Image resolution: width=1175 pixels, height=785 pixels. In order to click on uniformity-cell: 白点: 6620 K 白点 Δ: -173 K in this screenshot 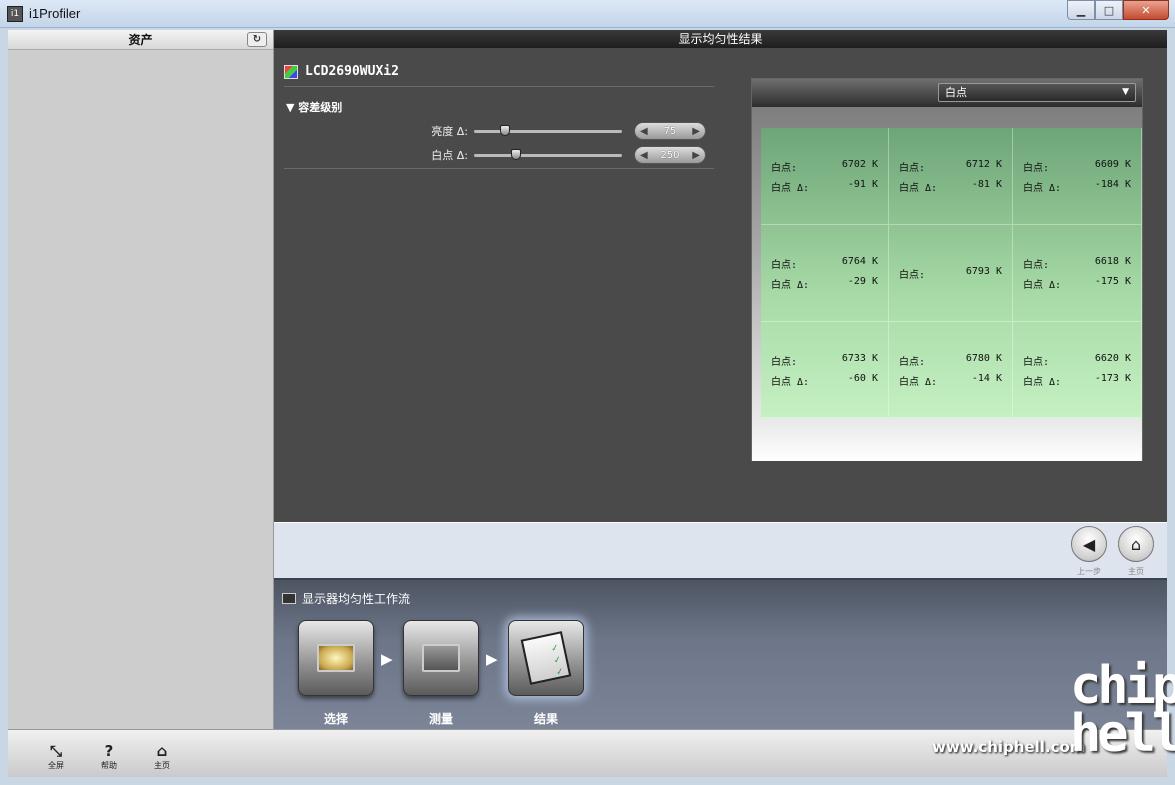, I will do `click(1077, 370)`.